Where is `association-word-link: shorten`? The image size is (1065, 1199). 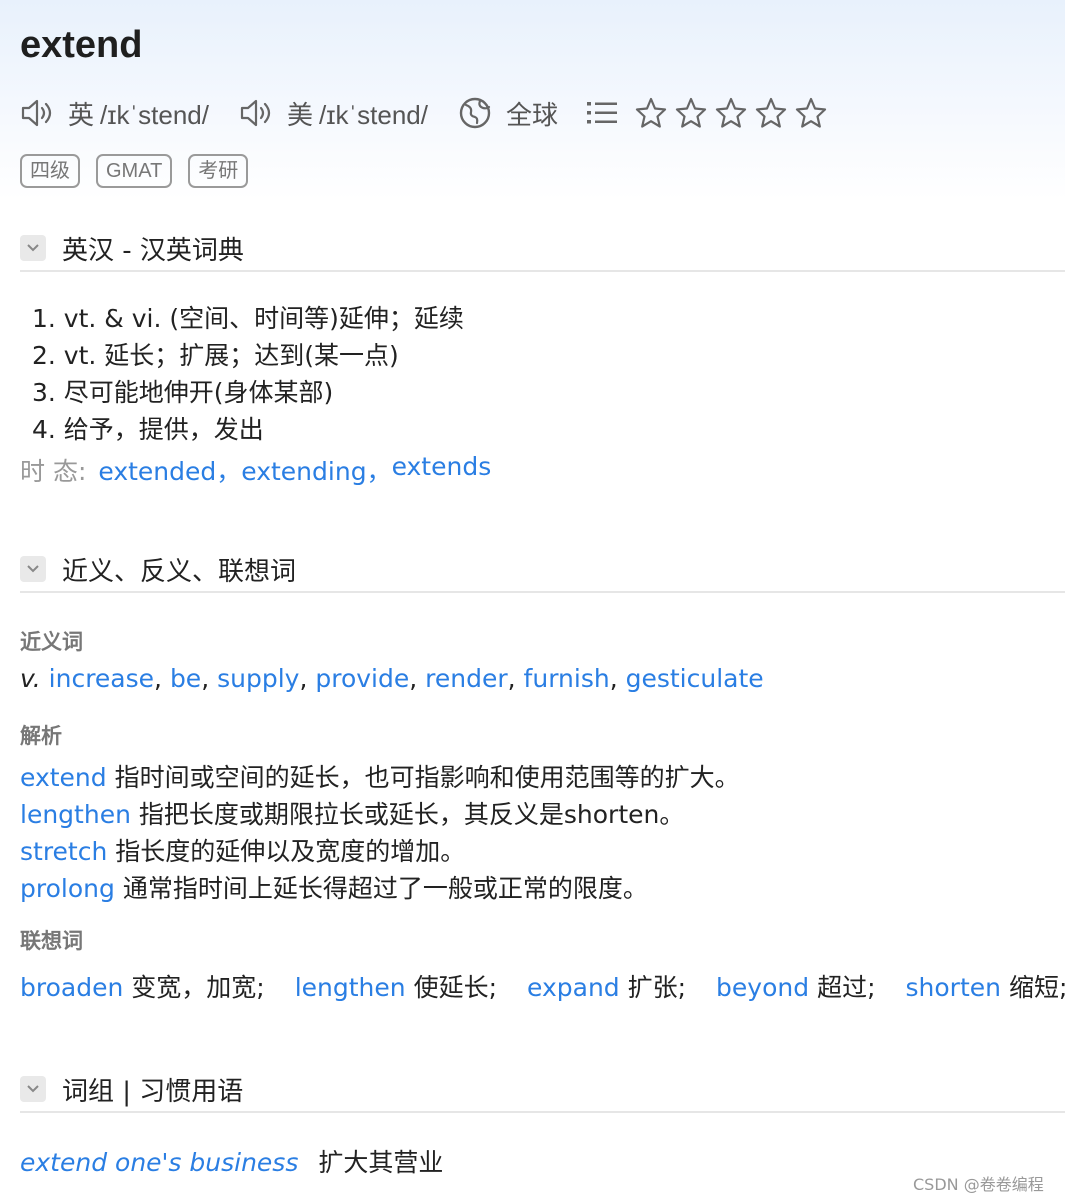
association-word-link: shorten is located at coordinates (953, 987).